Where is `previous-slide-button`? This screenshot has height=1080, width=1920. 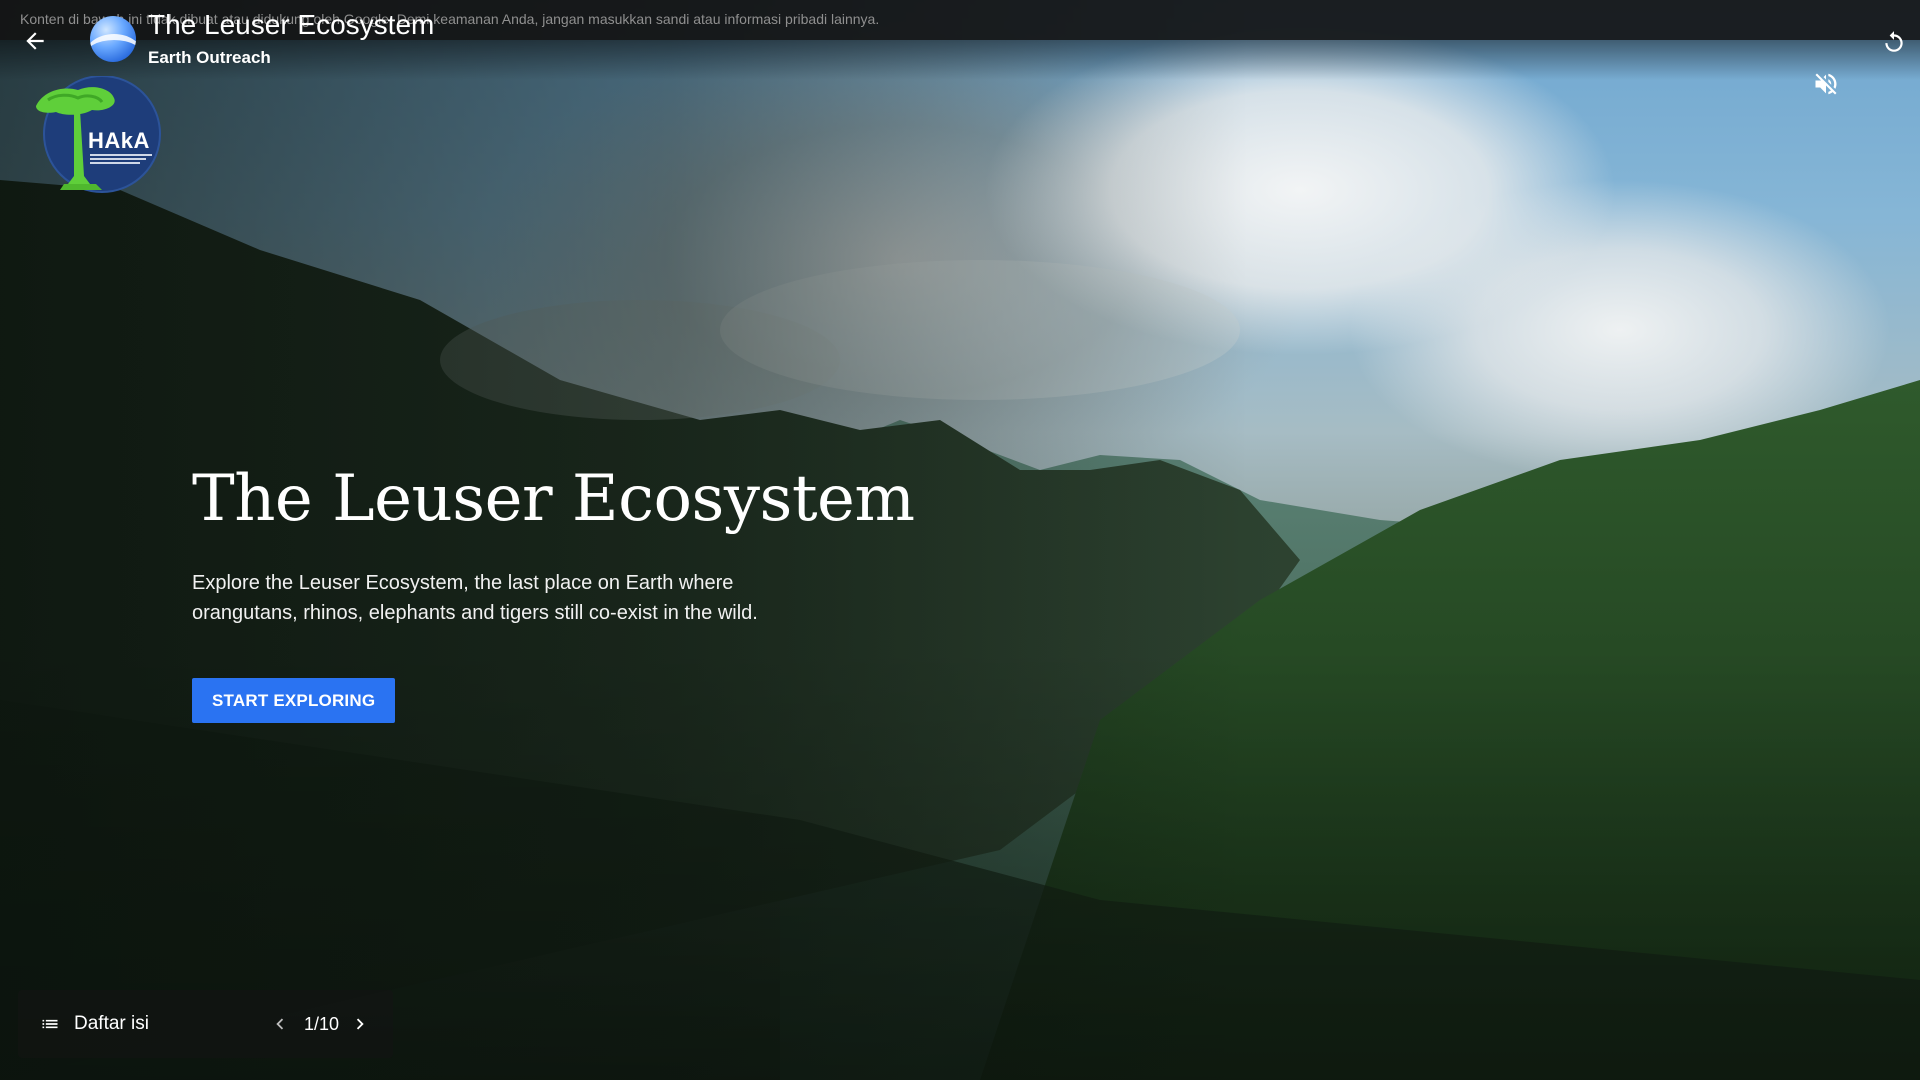
previous-slide-button is located at coordinates (280, 1024).